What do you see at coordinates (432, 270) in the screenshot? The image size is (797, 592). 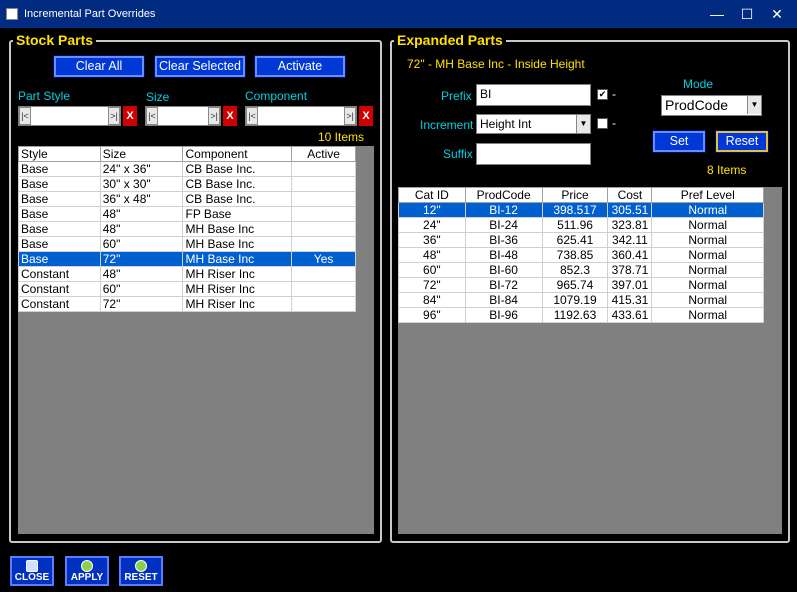 I see `expanded-table-cell: 60"` at bounding box center [432, 270].